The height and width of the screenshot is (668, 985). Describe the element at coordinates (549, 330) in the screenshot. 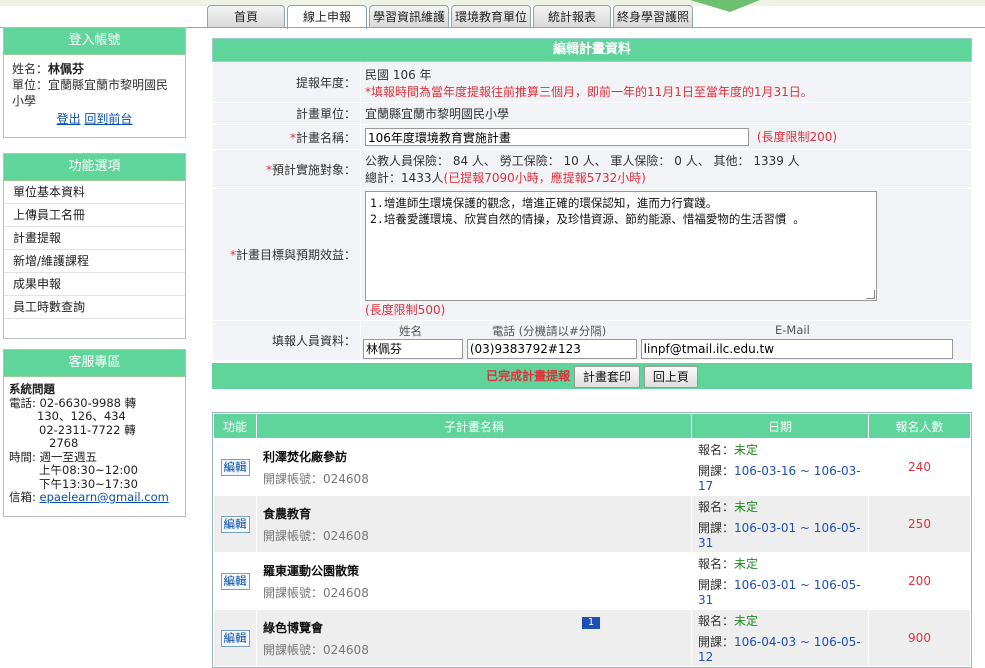

I see `filler-col-phone: 電話 (分機請以#分隔)` at that location.